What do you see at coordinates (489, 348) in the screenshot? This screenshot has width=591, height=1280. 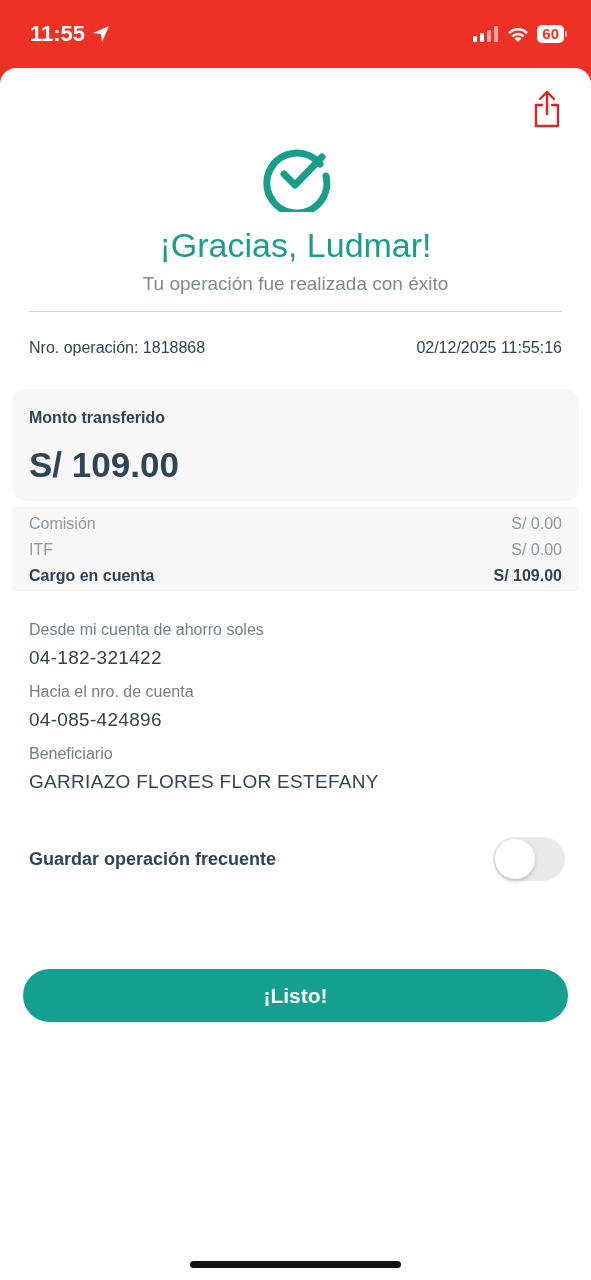 I see `operation-datetime: 02/12/2025 11:55:16` at bounding box center [489, 348].